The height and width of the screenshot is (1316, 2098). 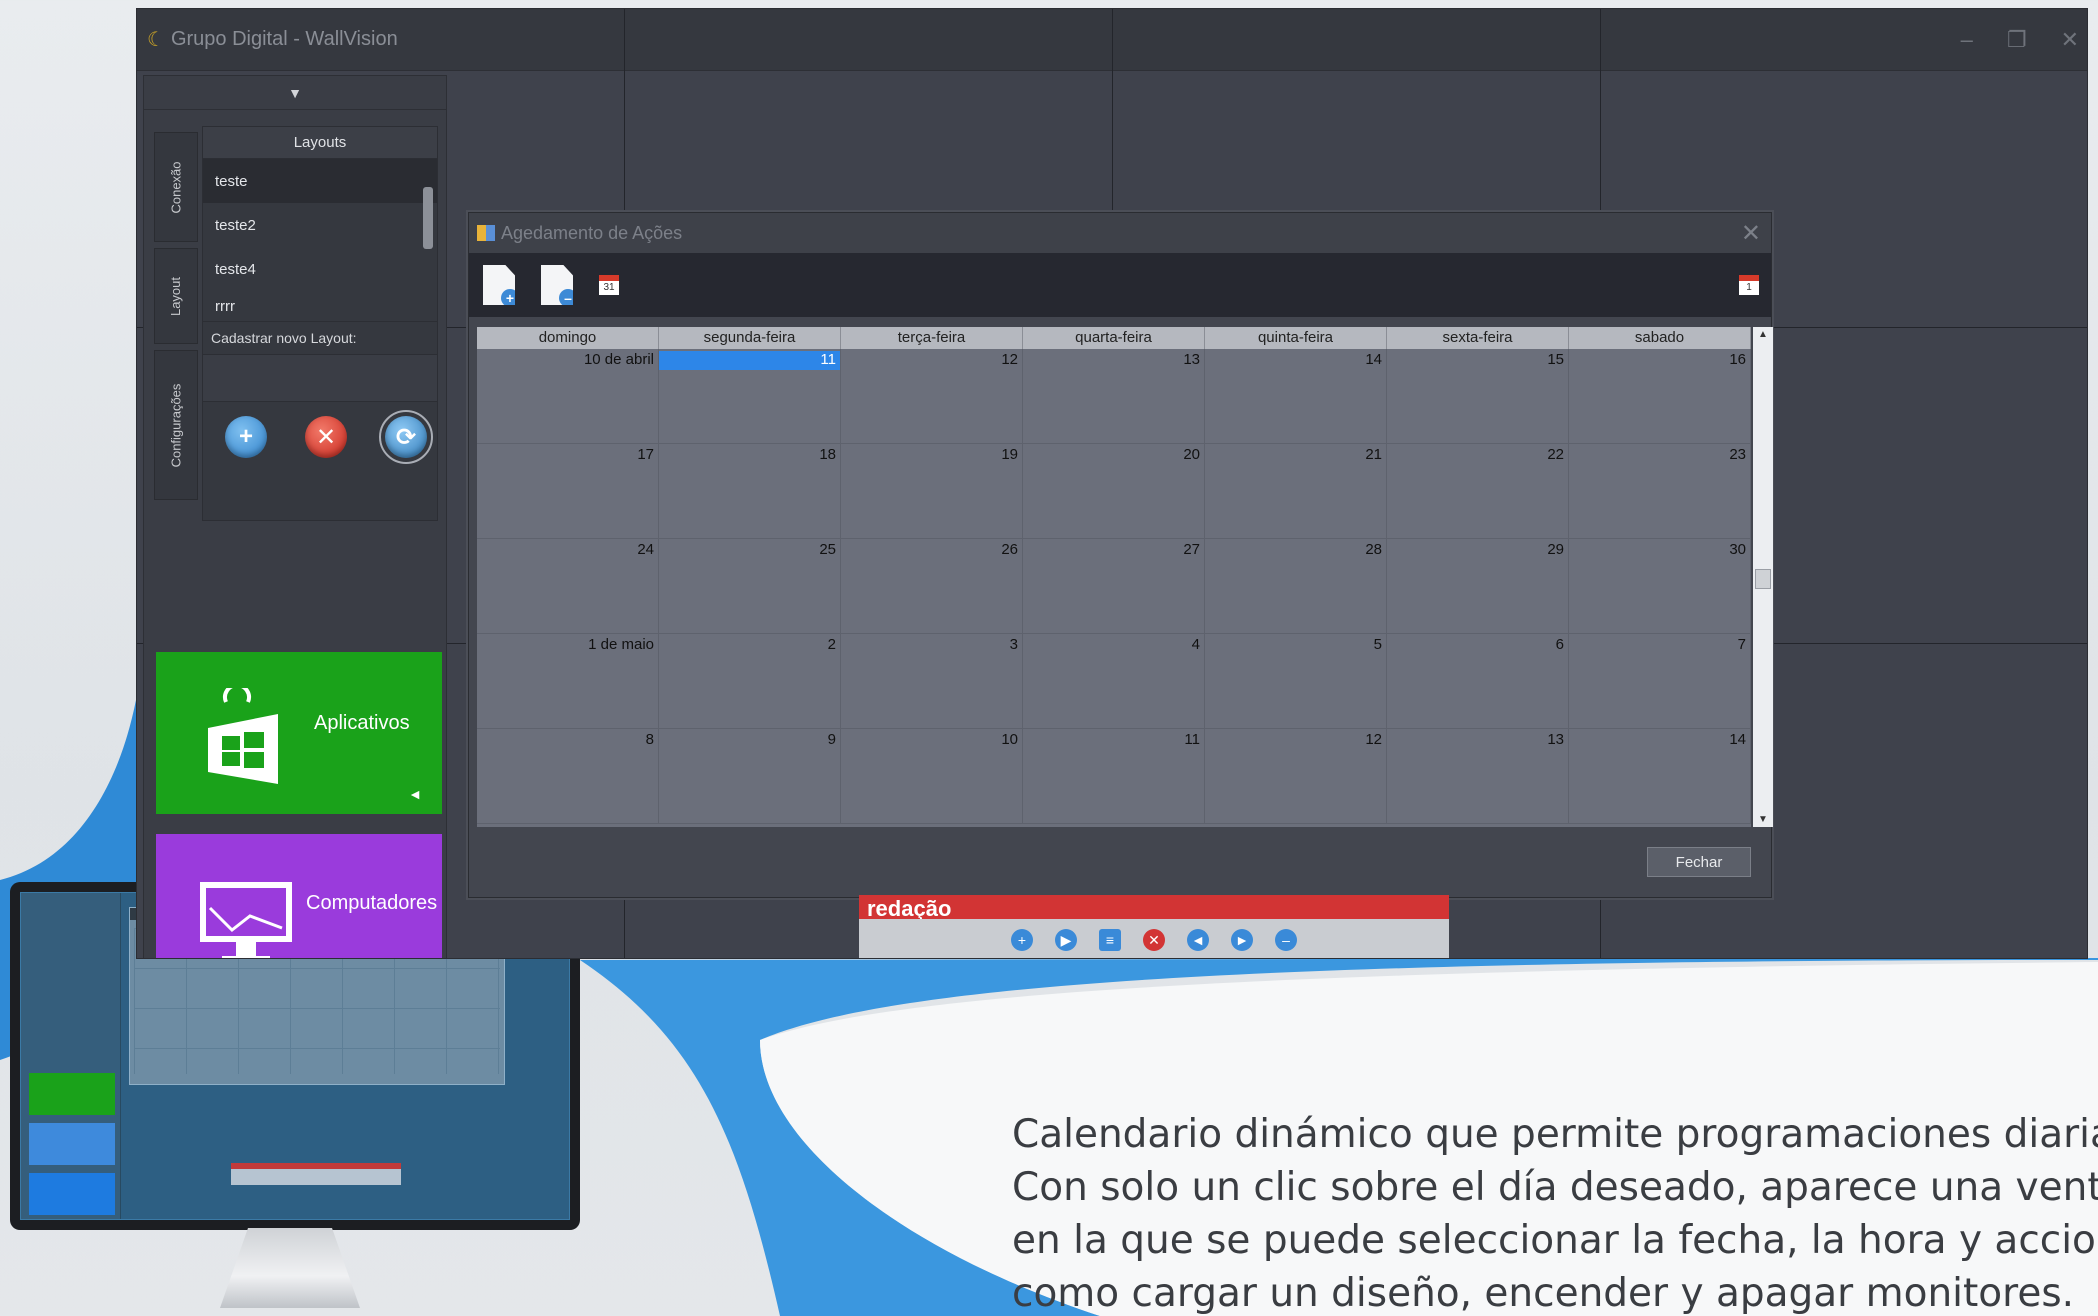 What do you see at coordinates (750, 586) in the screenshot?
I see `calendar-day-cell: 25` at bounding box center [750, 586].